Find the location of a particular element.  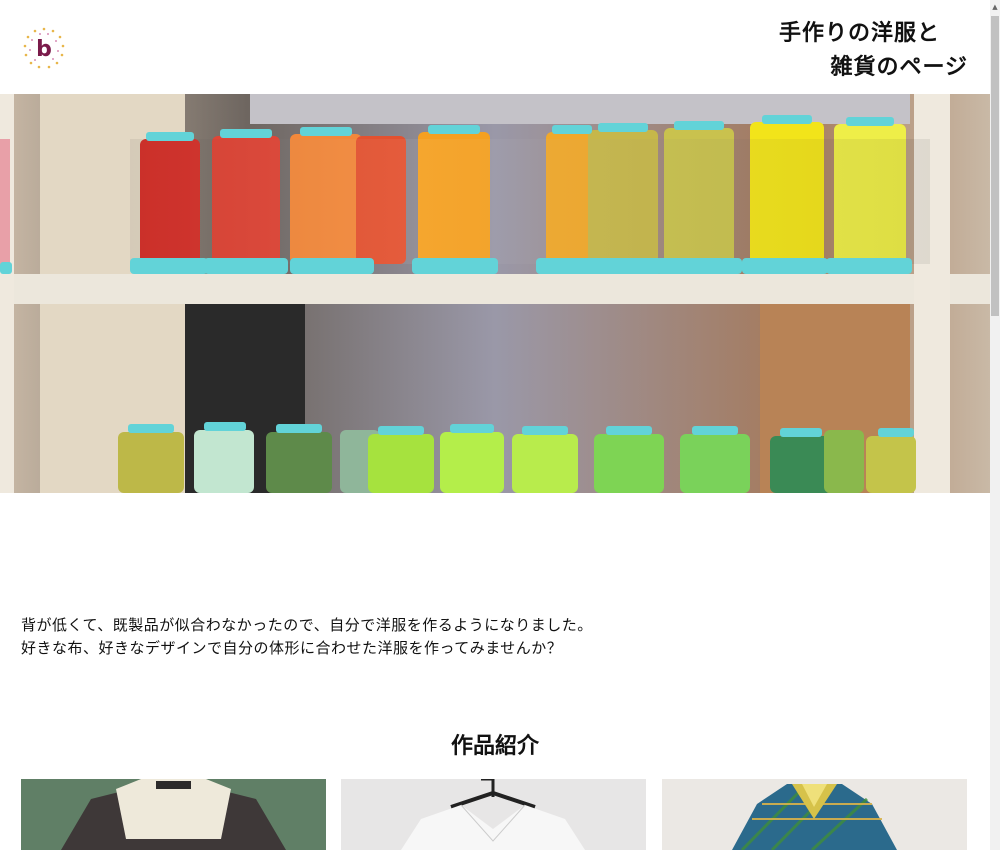

site-logo: b is located at coordinates (44, 48).